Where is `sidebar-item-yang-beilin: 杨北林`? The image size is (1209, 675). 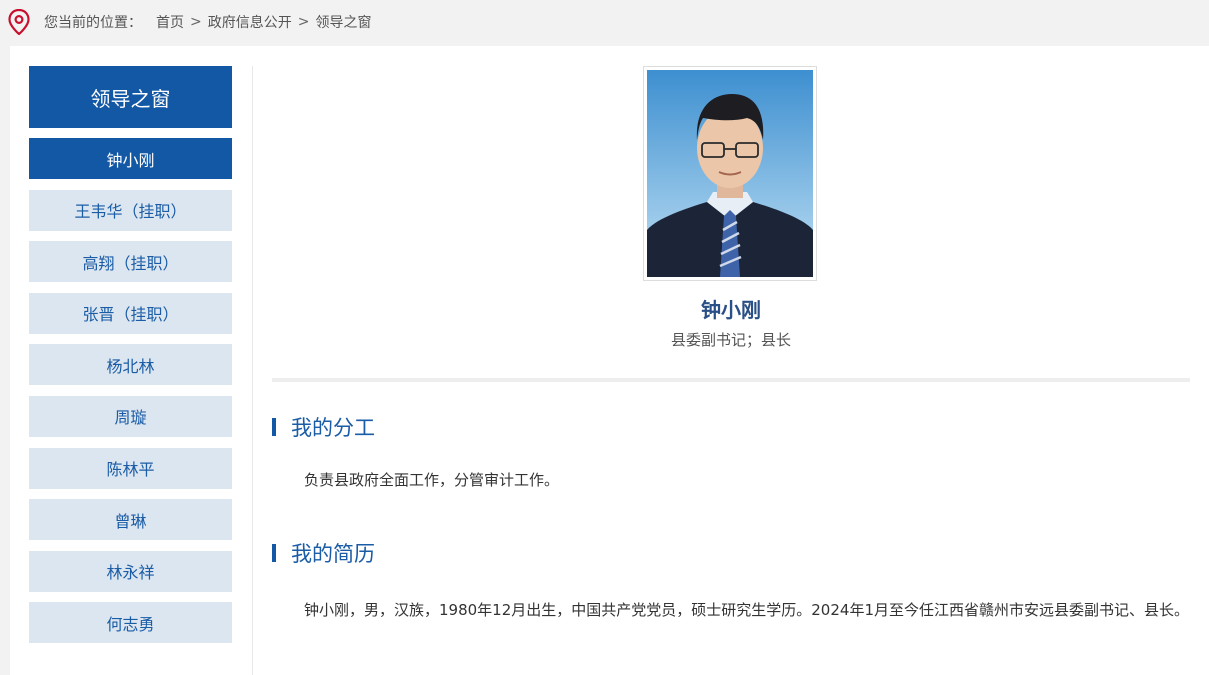
sidebar-item-yang-beilin: 杨北林 is located at coordinates (130, 365).